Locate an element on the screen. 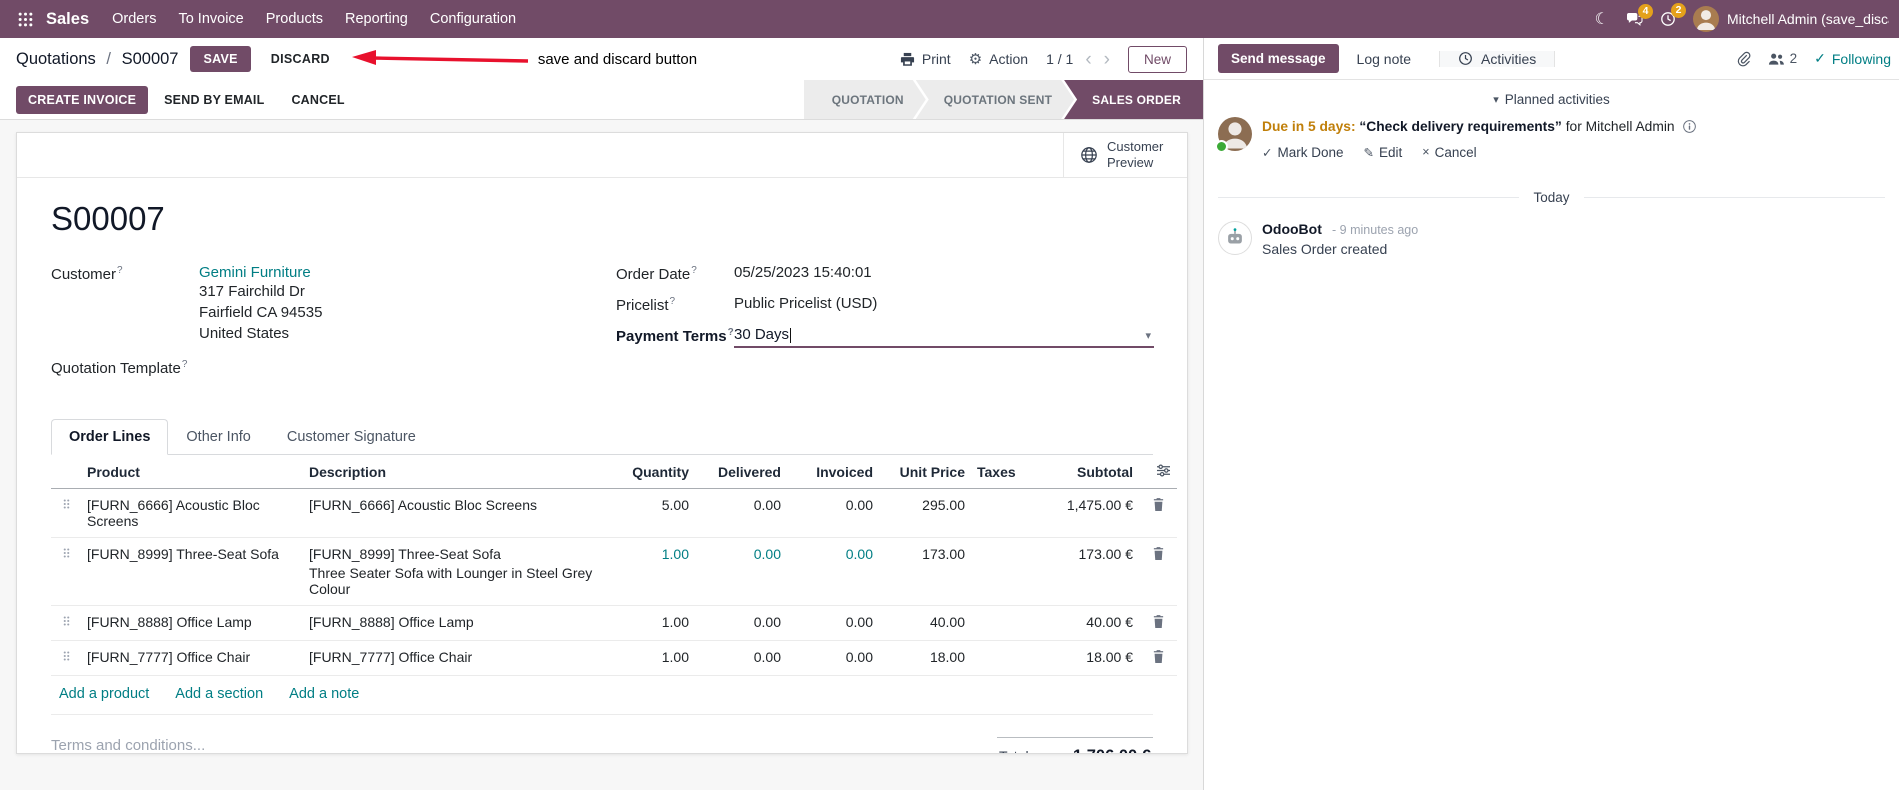  menu-reporting: Reporting is located at coordinates (376, 19).